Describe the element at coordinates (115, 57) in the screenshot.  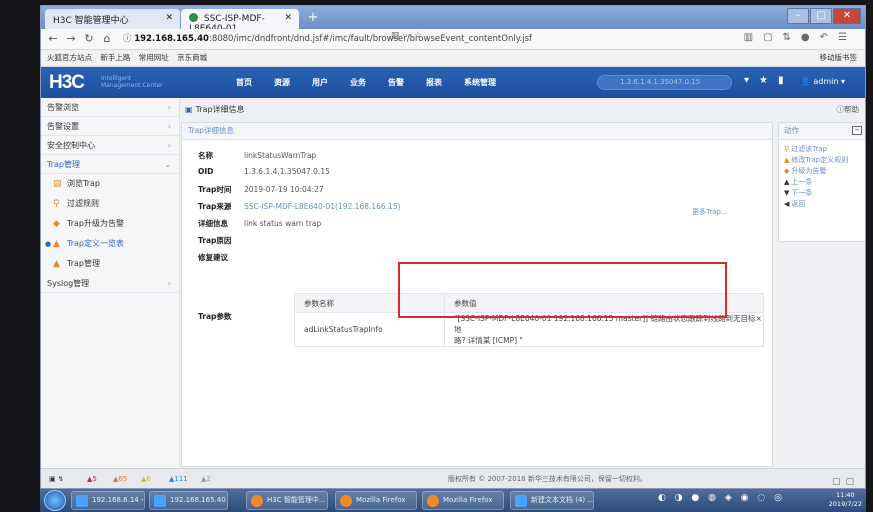
I see `bookmark-item: 新手上路` at that location.